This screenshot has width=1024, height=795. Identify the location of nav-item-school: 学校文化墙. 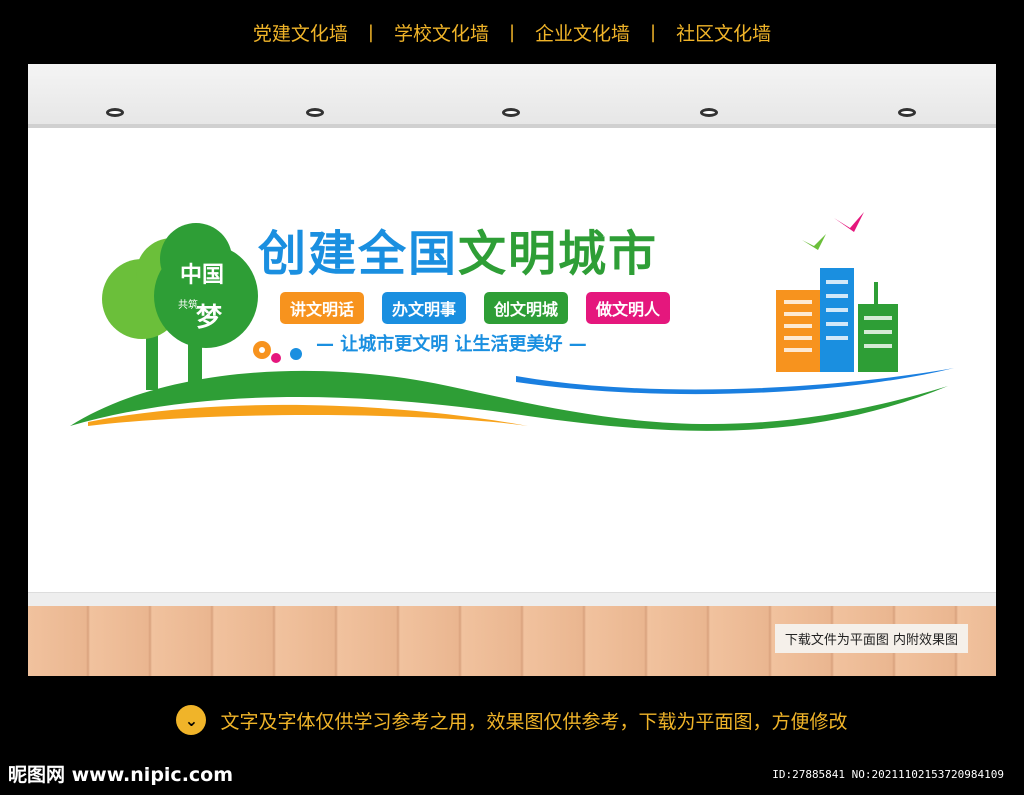
(441, 32).